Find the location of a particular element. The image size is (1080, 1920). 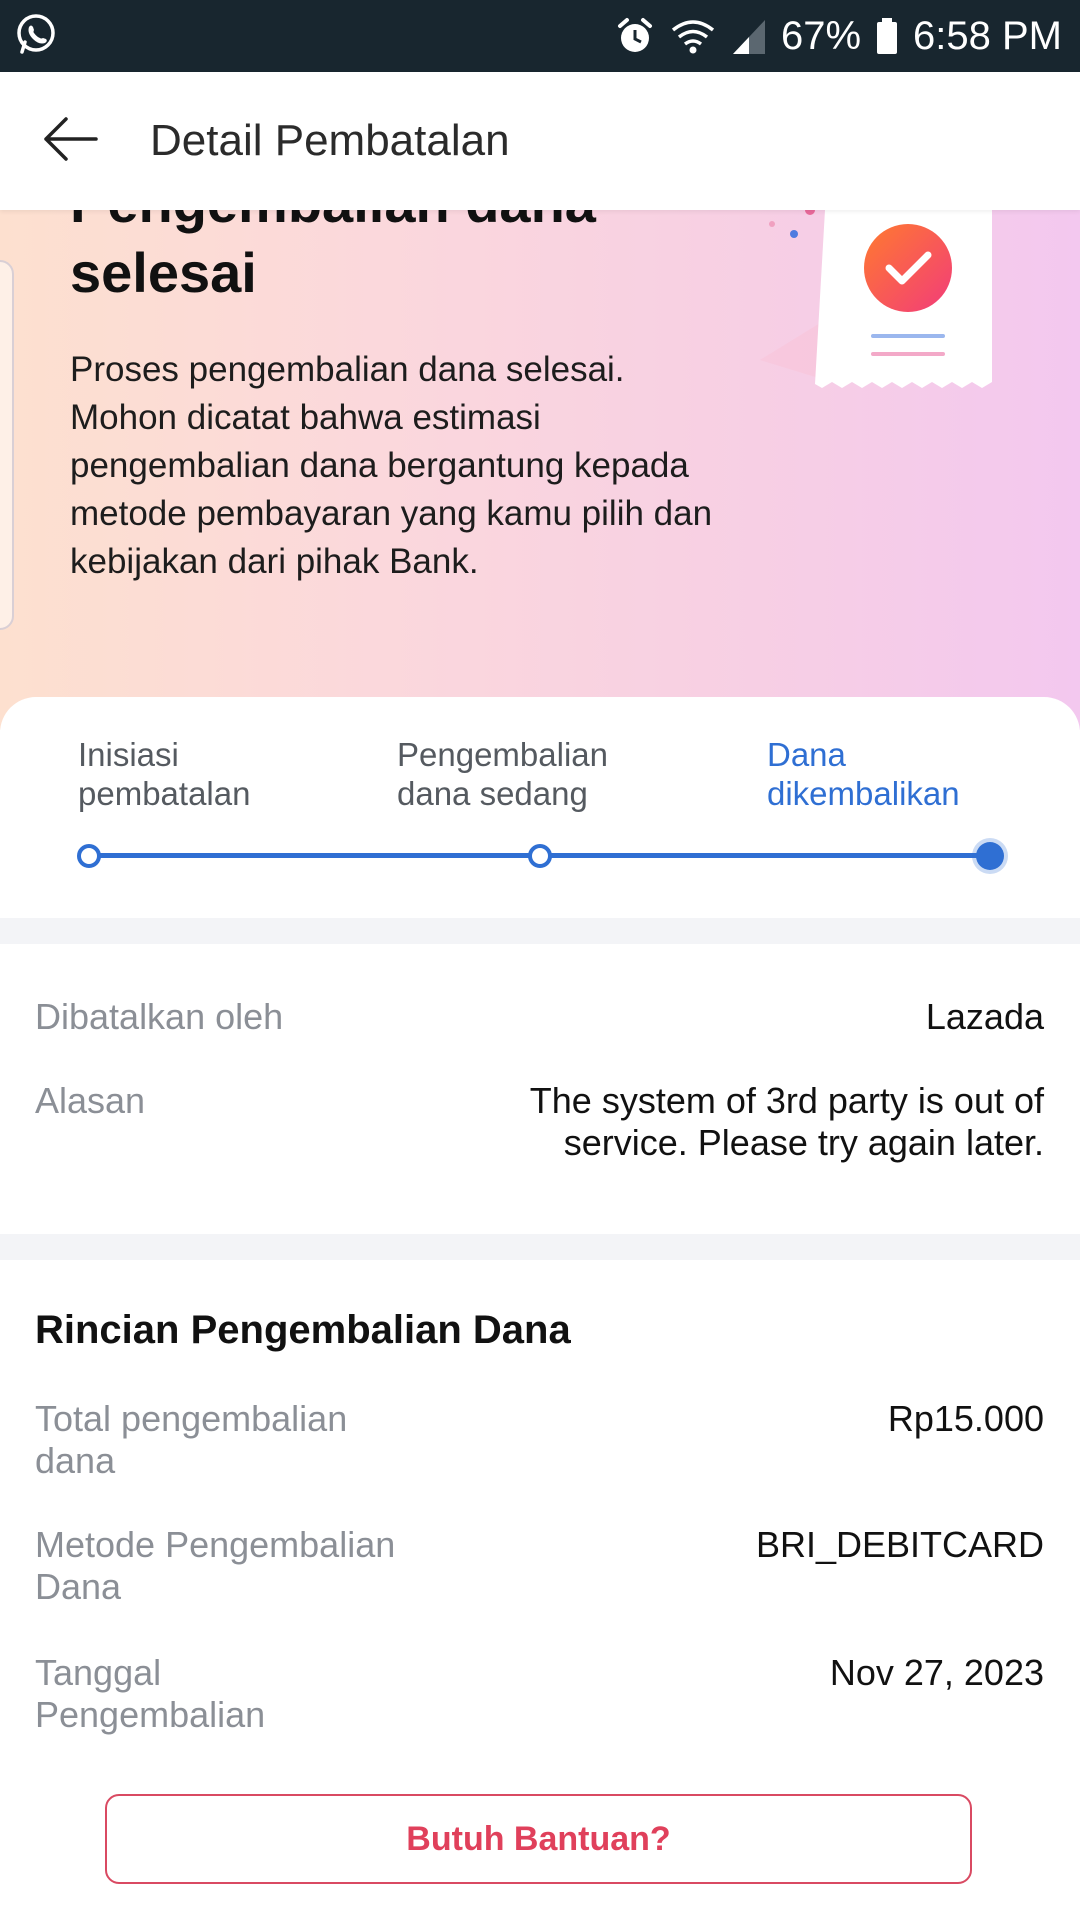

back-arrow-icon is located at coordinates (70, 141).